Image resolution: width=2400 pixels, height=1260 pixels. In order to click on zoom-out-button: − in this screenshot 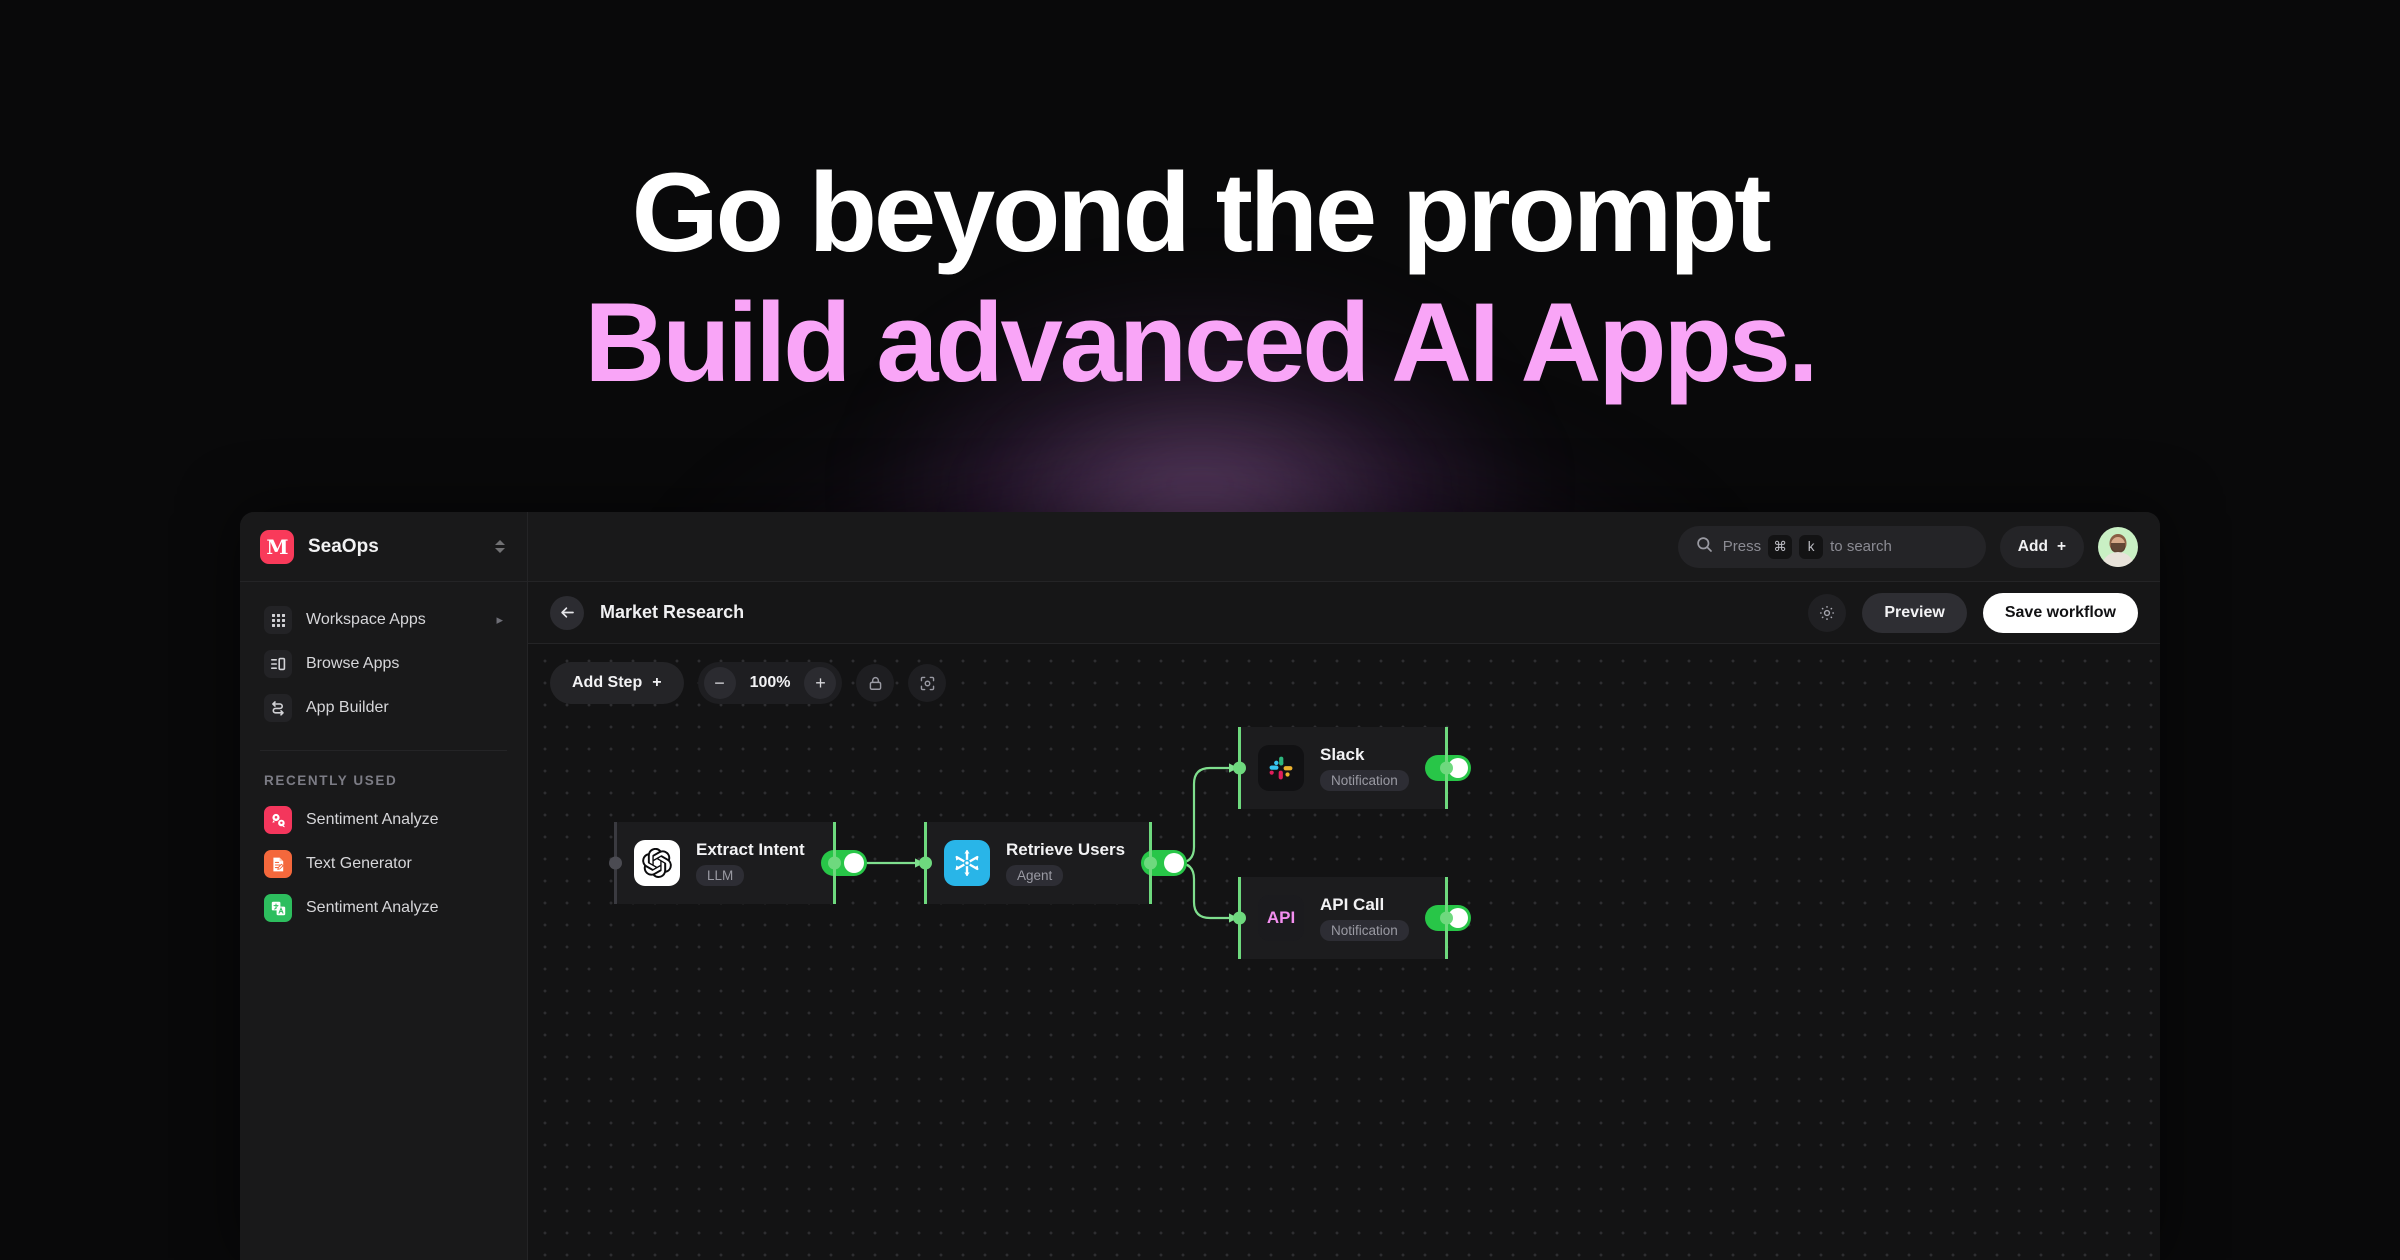, I will do `click(719, 683)`.